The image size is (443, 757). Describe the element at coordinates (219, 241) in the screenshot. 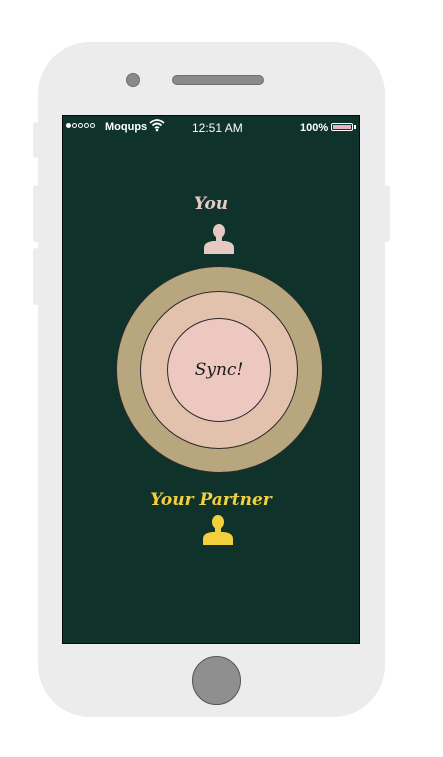

I see `you-person-icon` at that location.